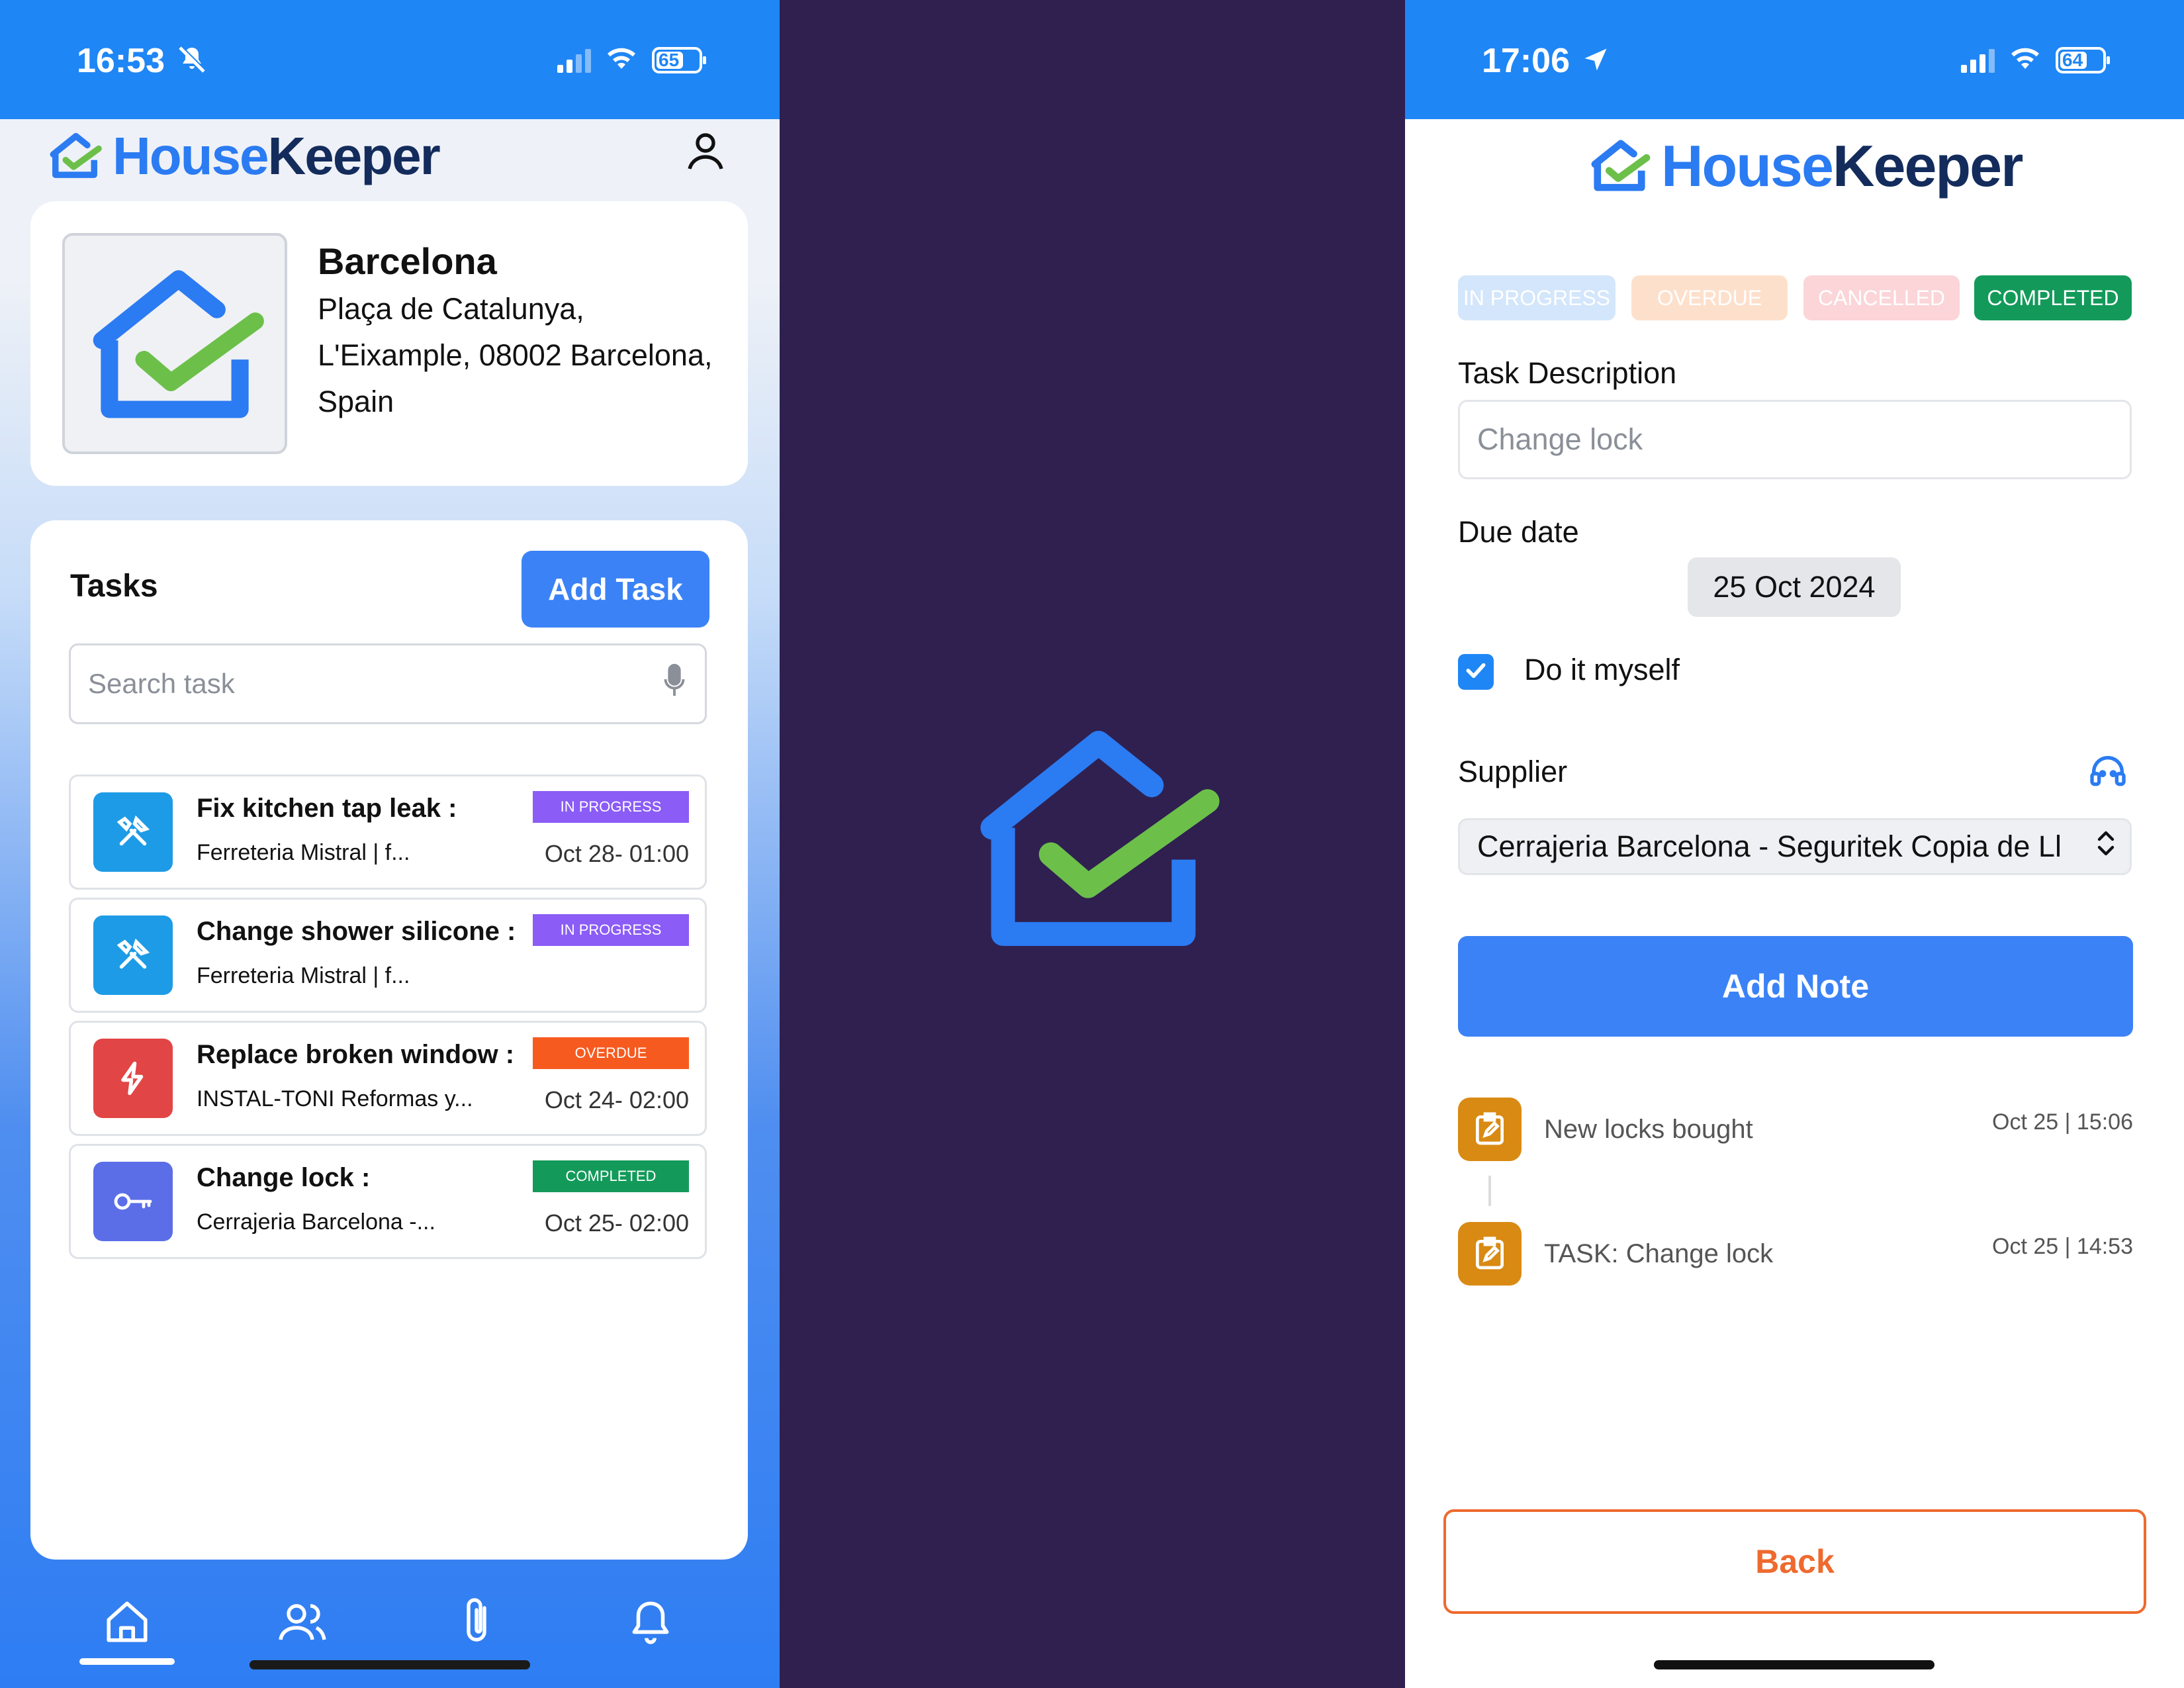 This screenshot has width=2184, height=1688. I want to click on task-description-input: Change lock, so click(1795, 439).